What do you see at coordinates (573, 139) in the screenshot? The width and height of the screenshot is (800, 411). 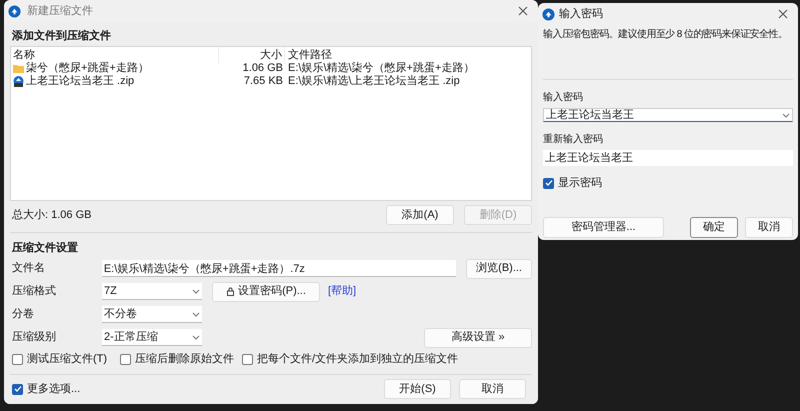 I see `field-label: 重新输入密码` at bounding box center [573, 139].